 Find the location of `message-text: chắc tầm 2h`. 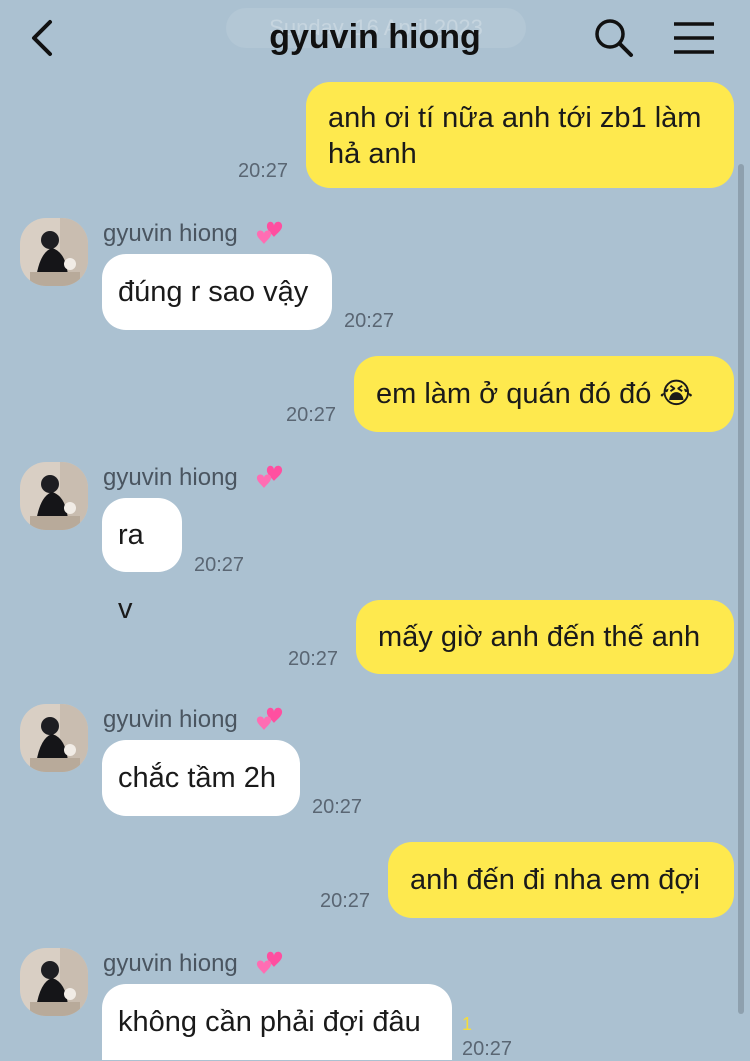

message-text: chắc tầm 2h is located at coordinates (197, 778).